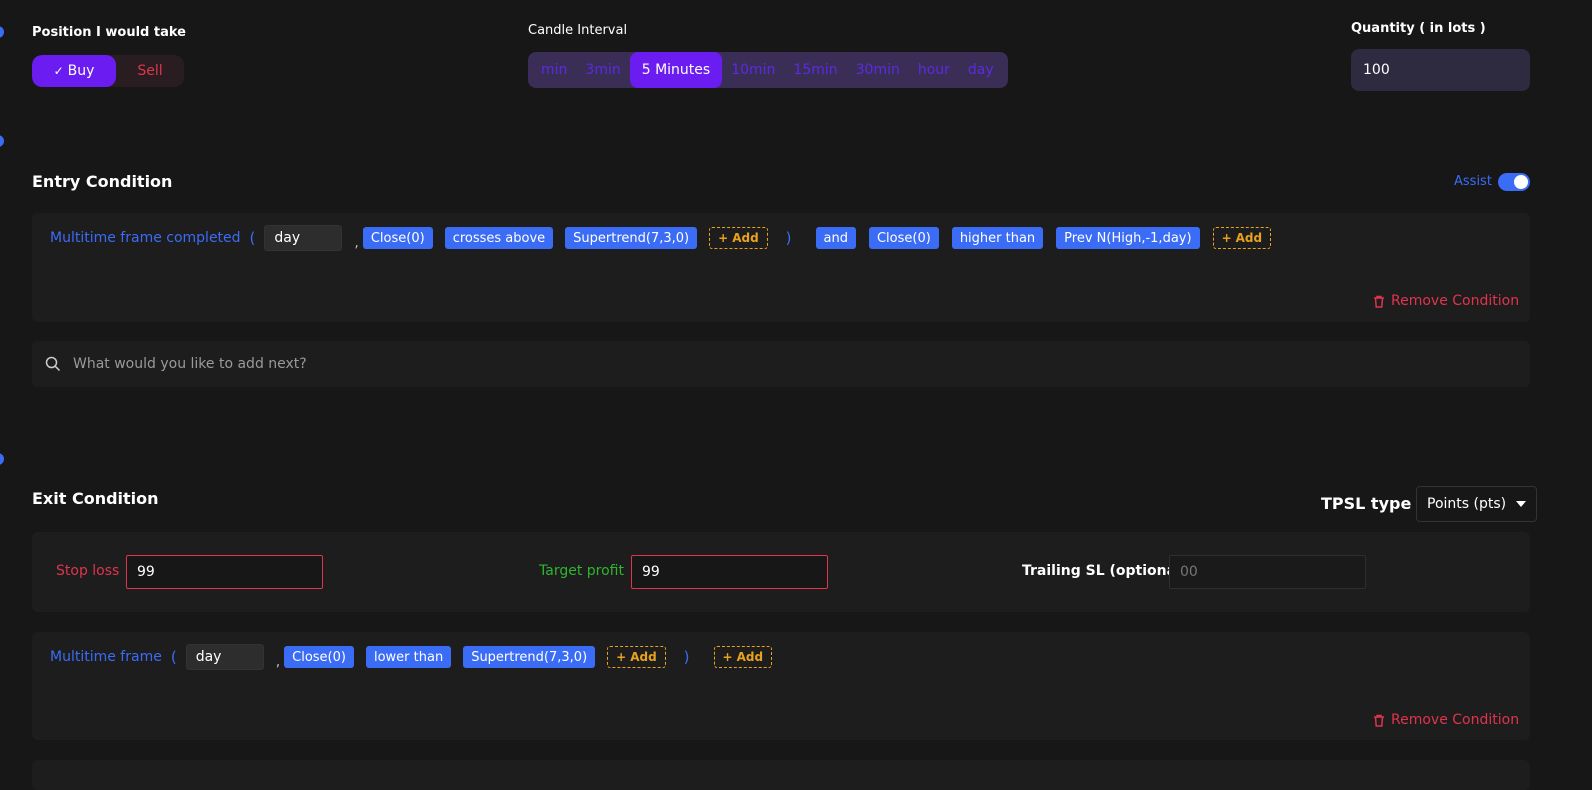 This screenshot has width=1592, height=790. What do you see at coordinates (729, 572) in the screenshot?
I see `target-profit-input` at bounding box center [729, 572].